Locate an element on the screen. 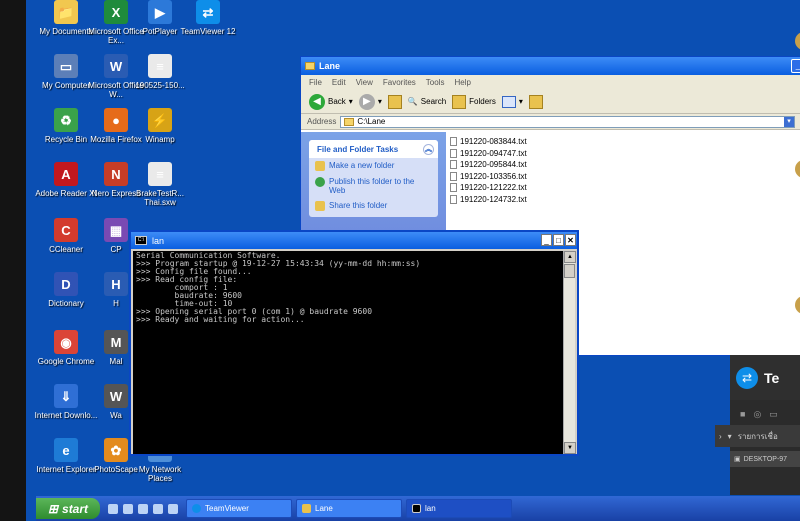  up-folder-button is located at coordinates (394, 101).